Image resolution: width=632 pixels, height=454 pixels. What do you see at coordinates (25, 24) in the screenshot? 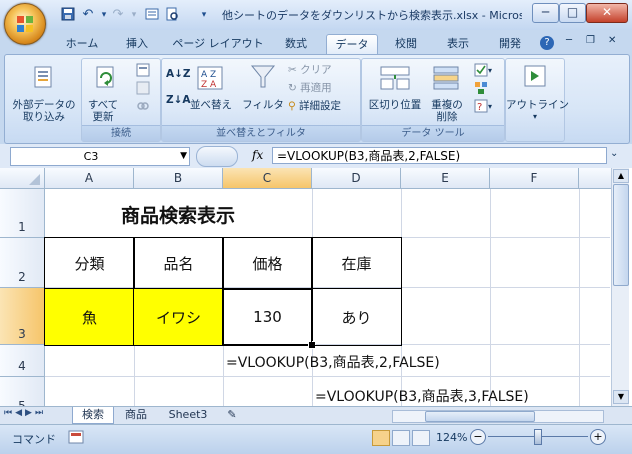
I see `office-button` at bounding box center [25, 24].